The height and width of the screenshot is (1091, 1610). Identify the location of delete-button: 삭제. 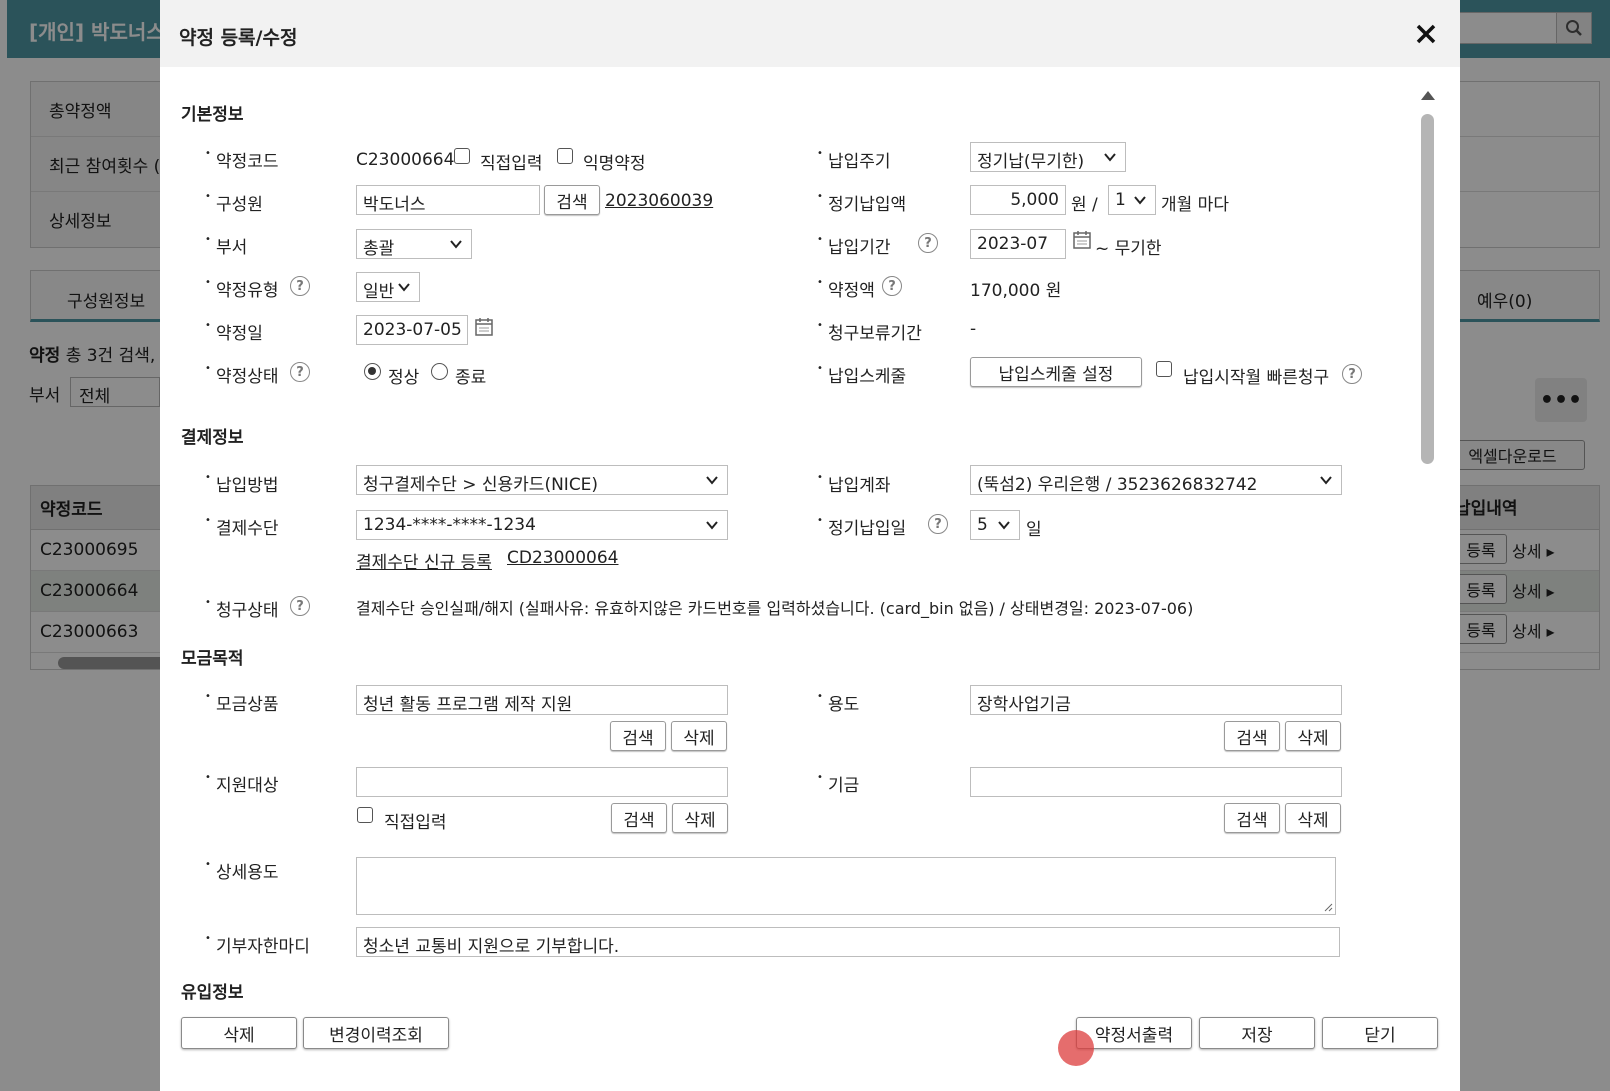
(239, 1033).